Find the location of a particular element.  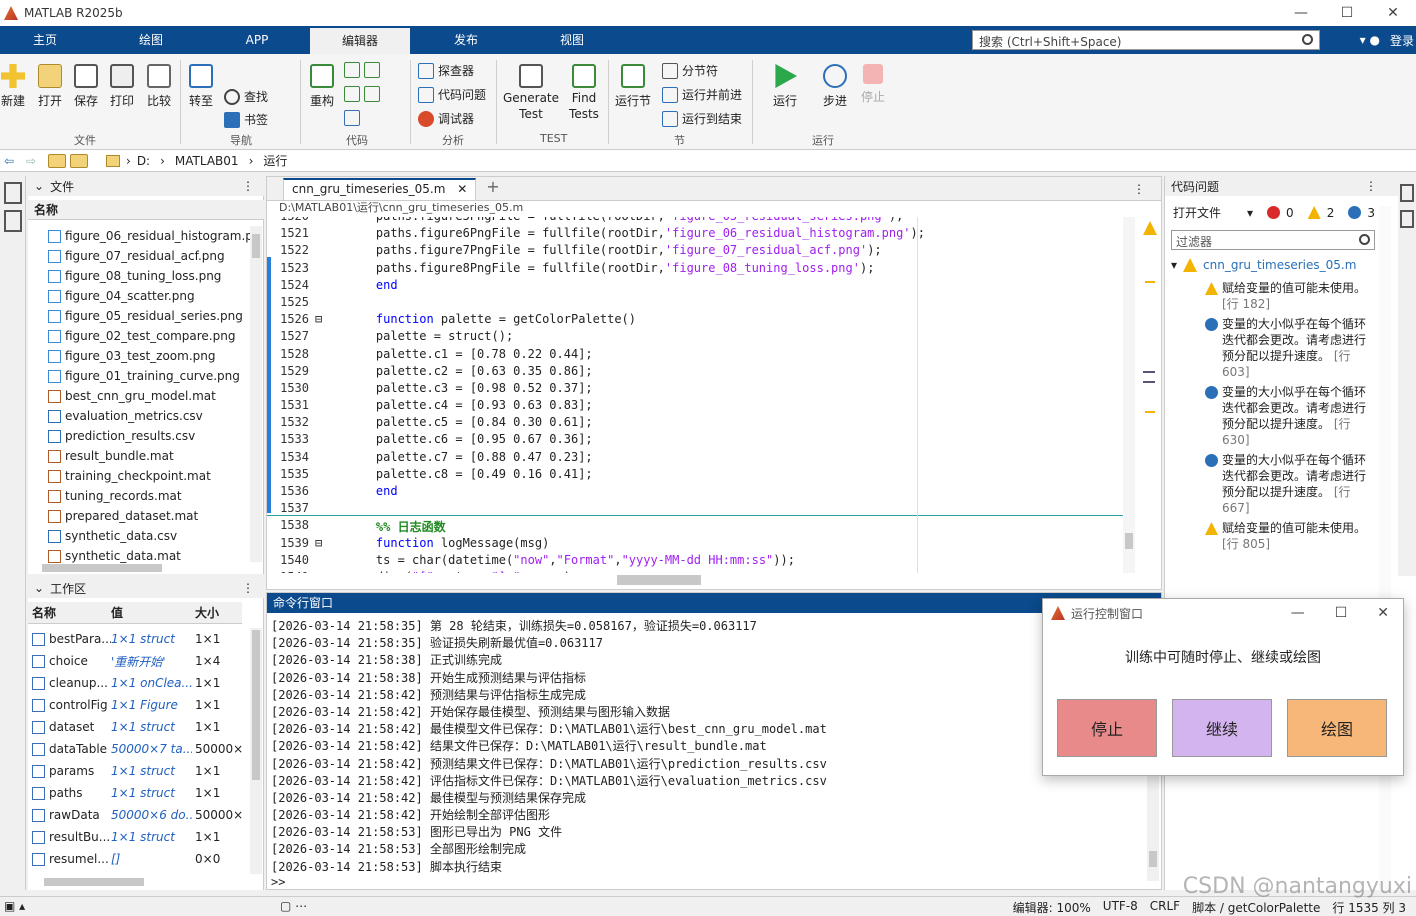

workspace-h-scrollbar is located at coordinates (94, 882).